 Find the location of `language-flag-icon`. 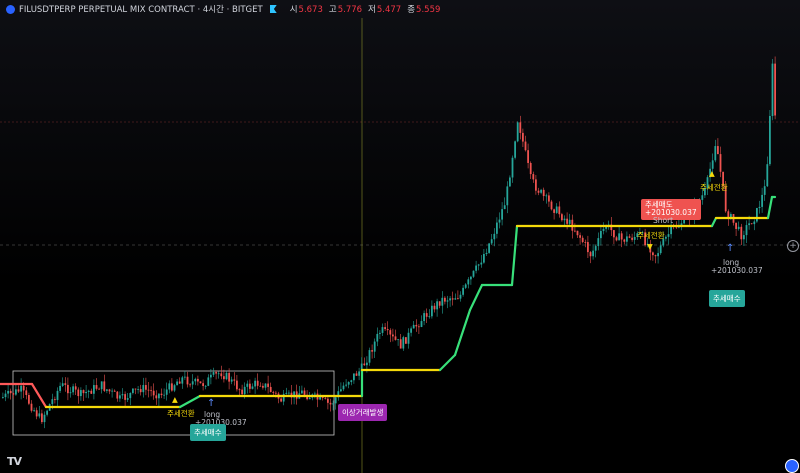

language-flag-icon is located at coordinates (792, 466).